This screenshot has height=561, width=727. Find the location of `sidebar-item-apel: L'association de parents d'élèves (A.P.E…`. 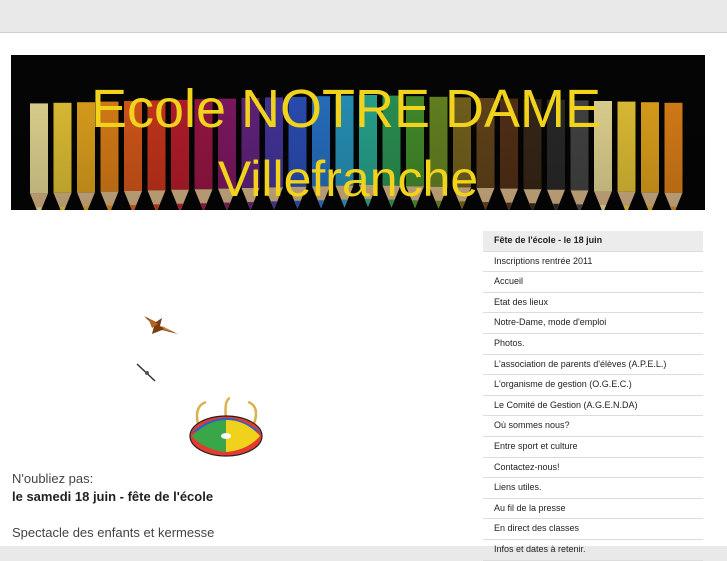

sidebar-item-apel: L'association de parents d'élèves (A.P.E… is located at coordinates (593, 365).